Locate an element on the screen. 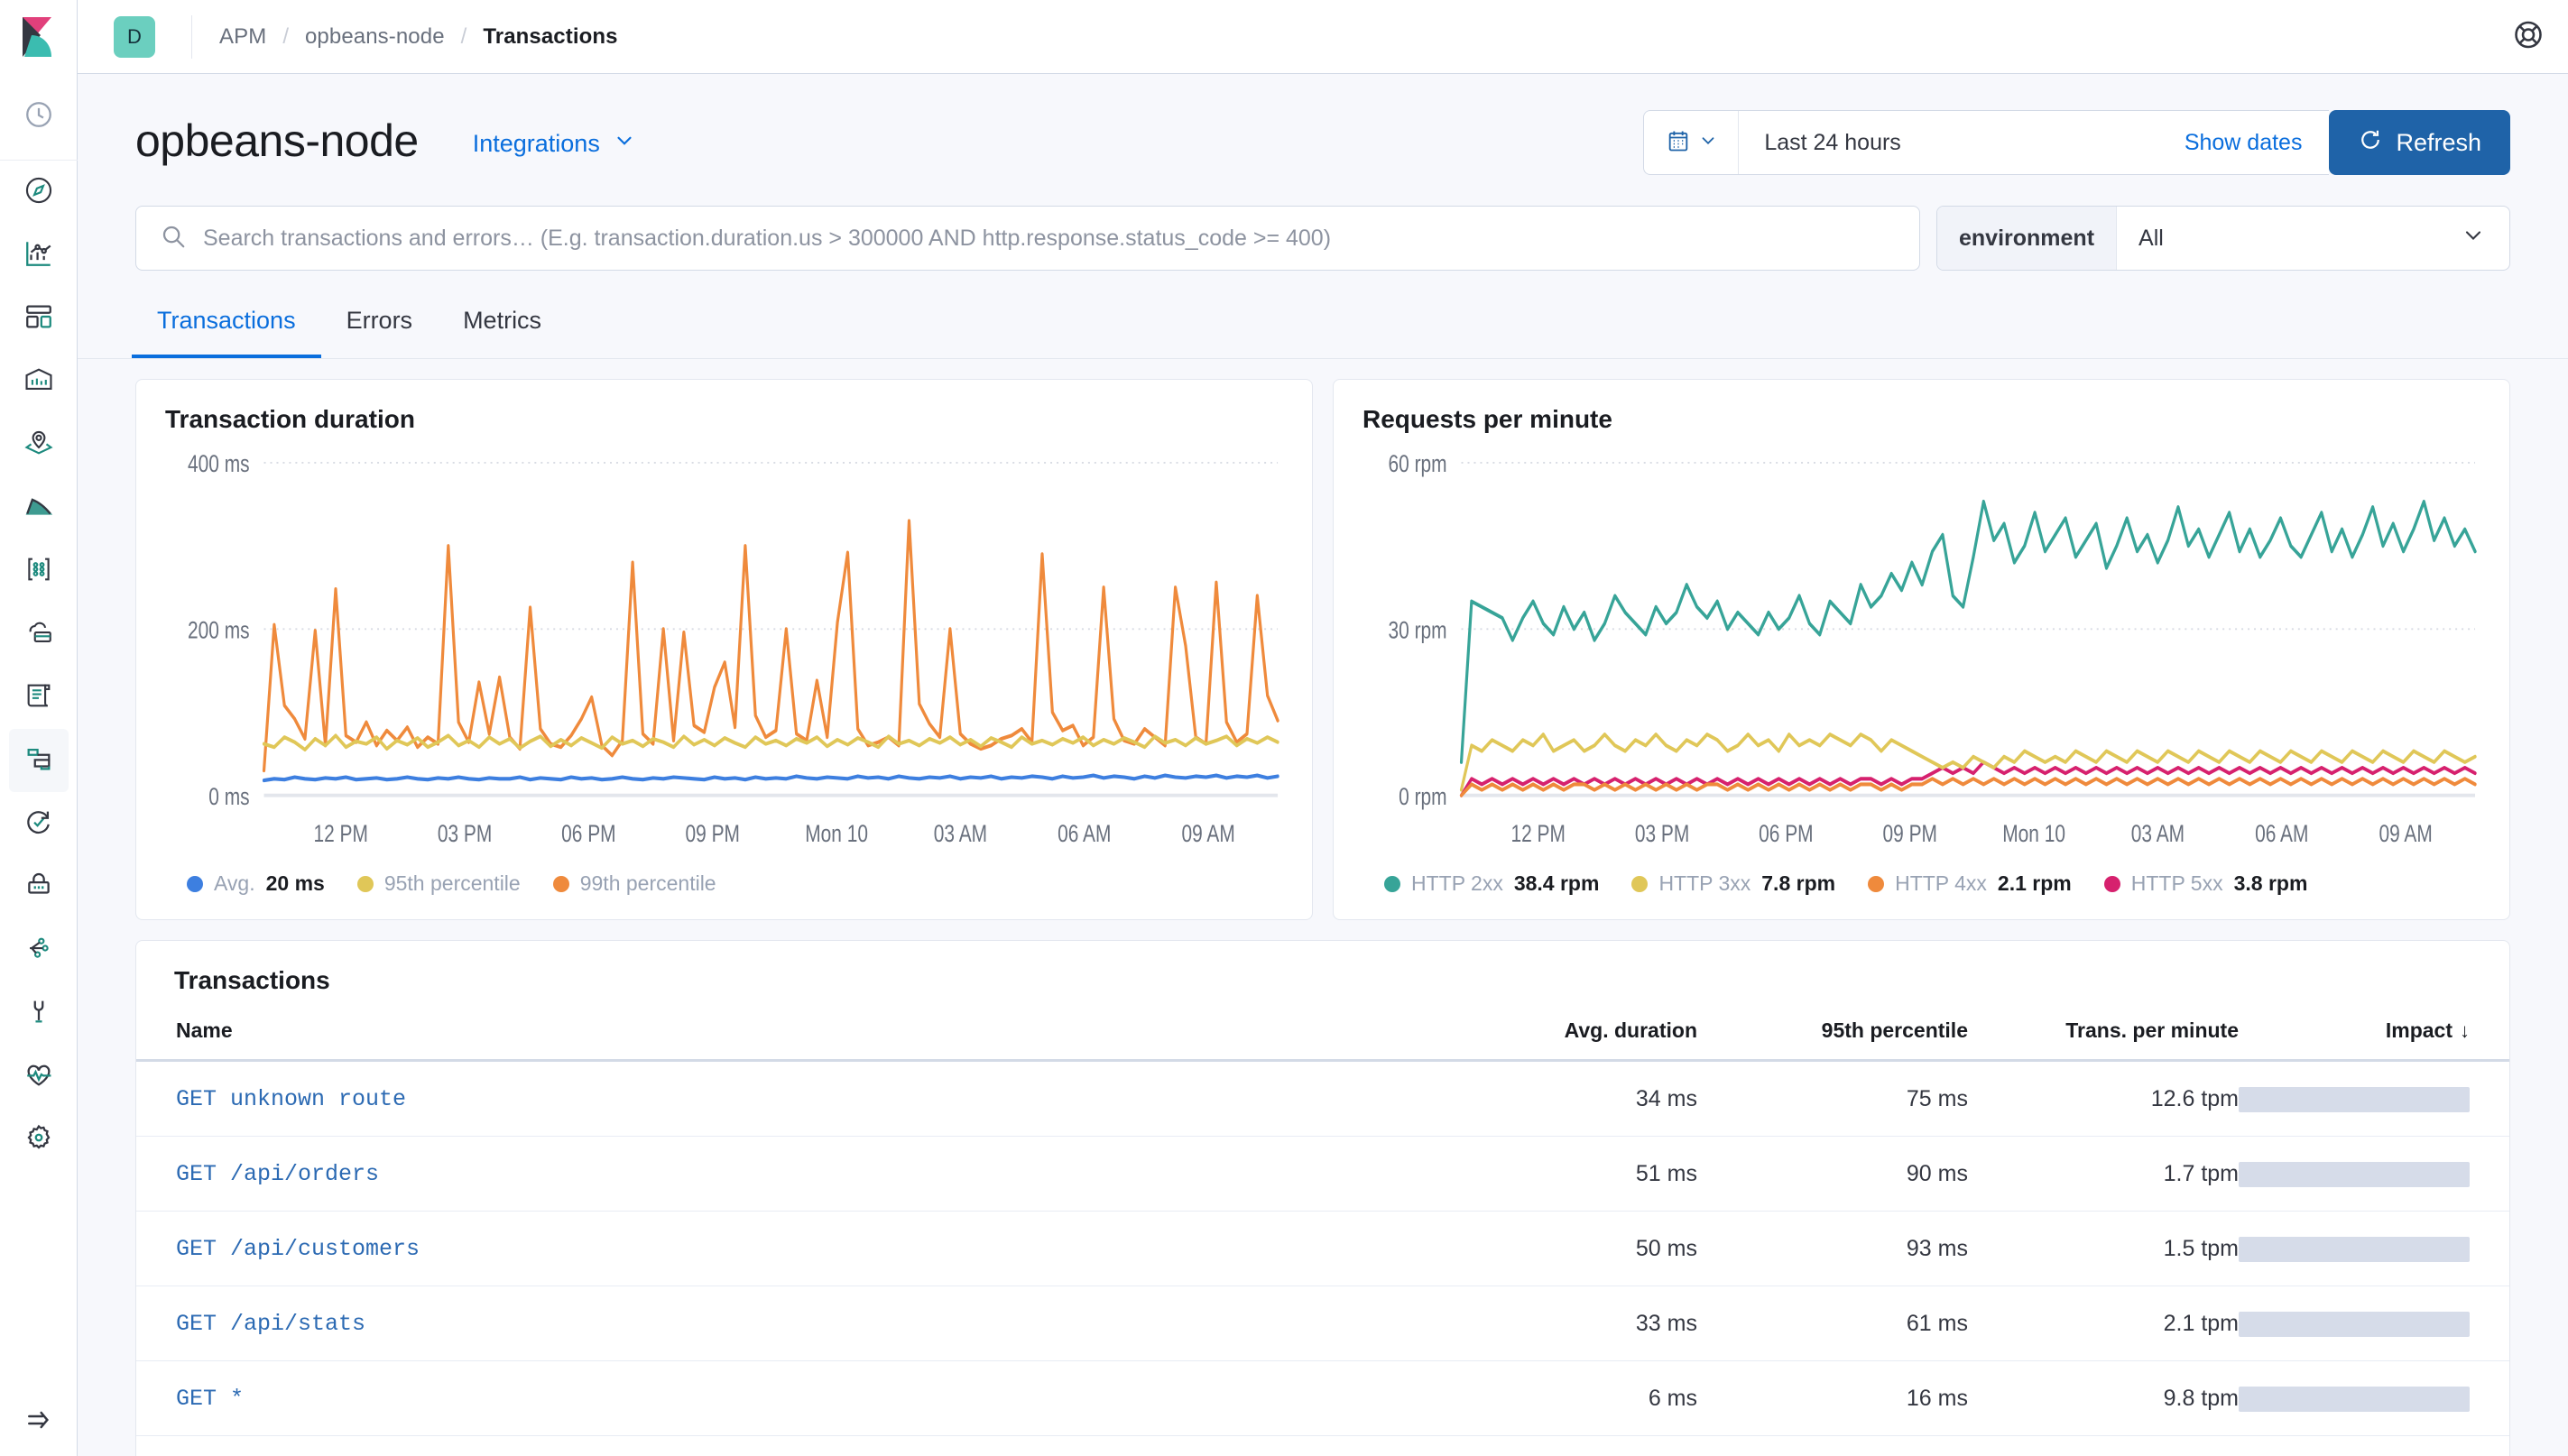 Image resolution: width=2568 pixels, height=1456 pixels. integrations-button: Integrations is located at coordinates (554, 144).